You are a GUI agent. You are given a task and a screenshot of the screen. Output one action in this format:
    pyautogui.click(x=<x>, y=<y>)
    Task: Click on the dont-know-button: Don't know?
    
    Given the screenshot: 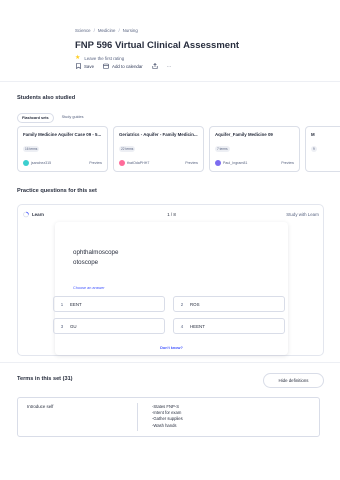 What is the action you would take?
    pyautogui.click(x=171, y=348)
    